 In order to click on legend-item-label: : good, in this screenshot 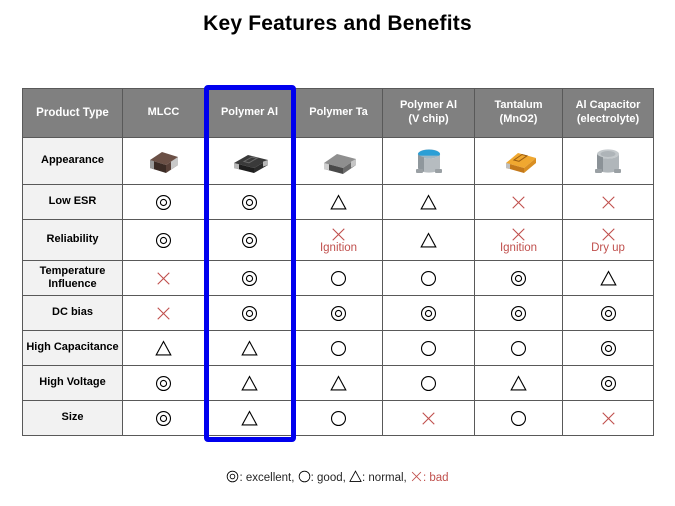, I will do `click(328, 478)`.